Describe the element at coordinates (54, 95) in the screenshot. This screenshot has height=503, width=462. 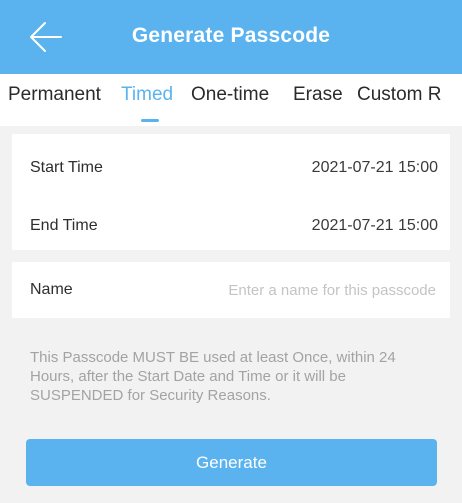
I see `tab-permanent: Permanent` at that location.